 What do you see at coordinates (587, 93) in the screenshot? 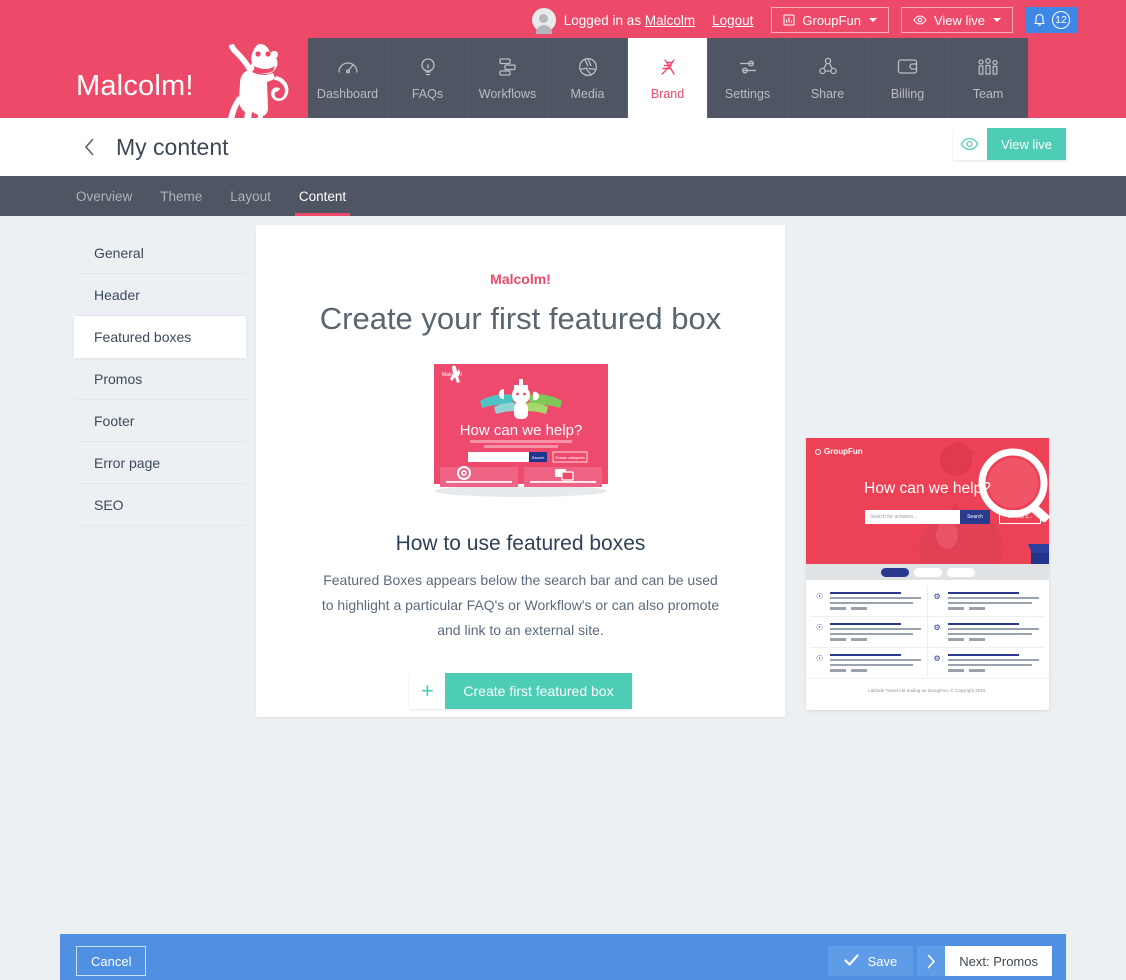
I see `nav-label: Media` at bounding box center [587, 93].